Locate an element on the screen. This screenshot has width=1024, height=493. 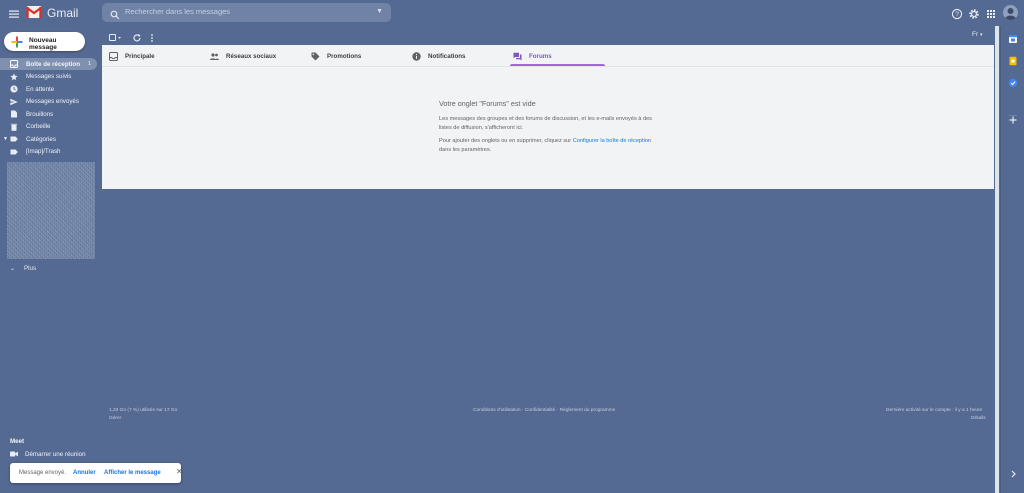
manage-storage-link: Gérer is located at coordinates (115, 418).